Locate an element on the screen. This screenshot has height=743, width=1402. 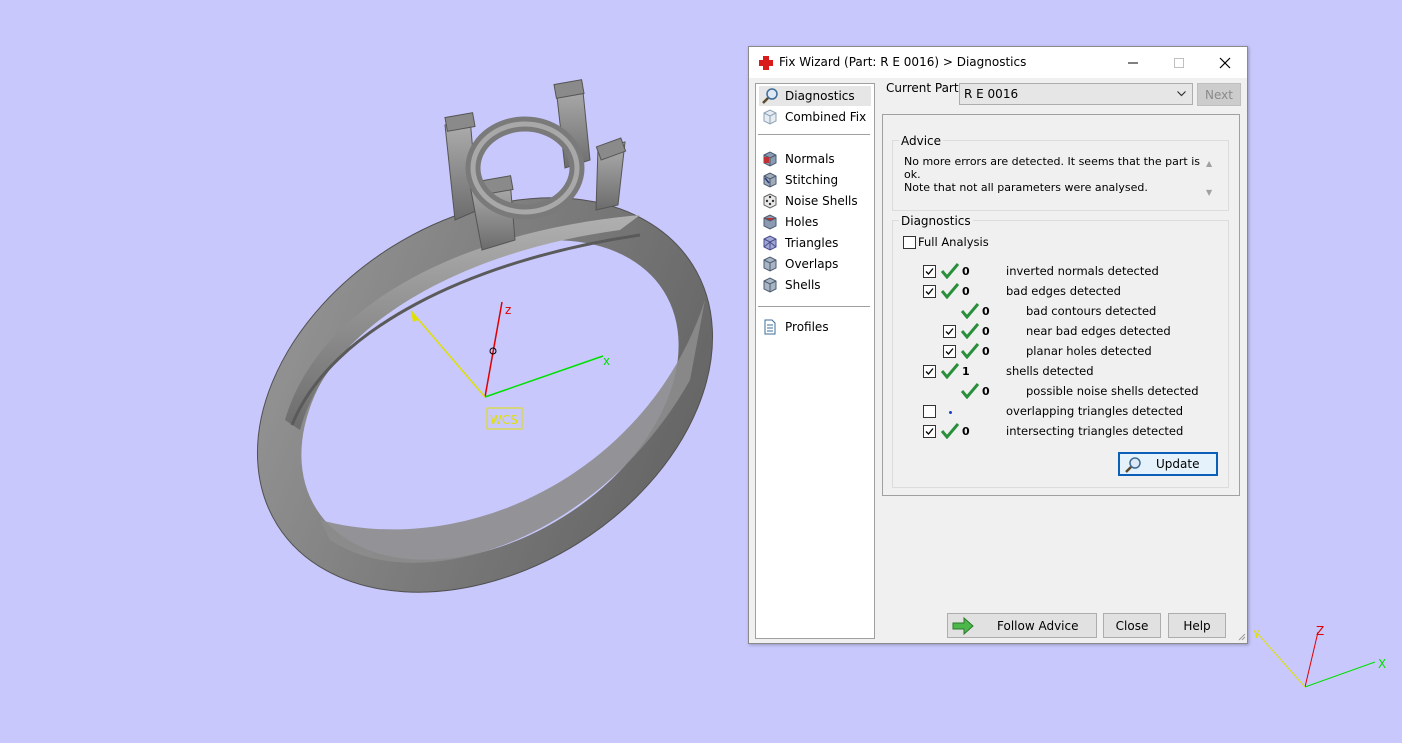
row-label: bad edges detected is located at coordinates (1063, 291).